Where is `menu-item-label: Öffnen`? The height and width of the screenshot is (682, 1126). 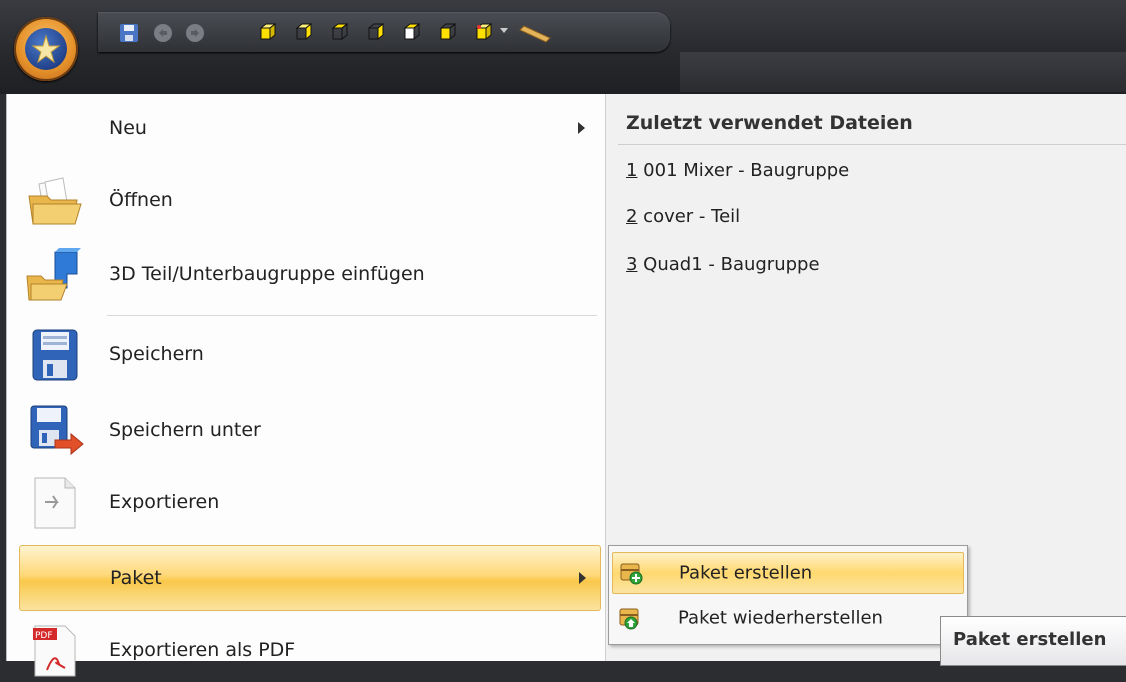 menu-item-label: Öffnen is located at coordinates (141, 200).